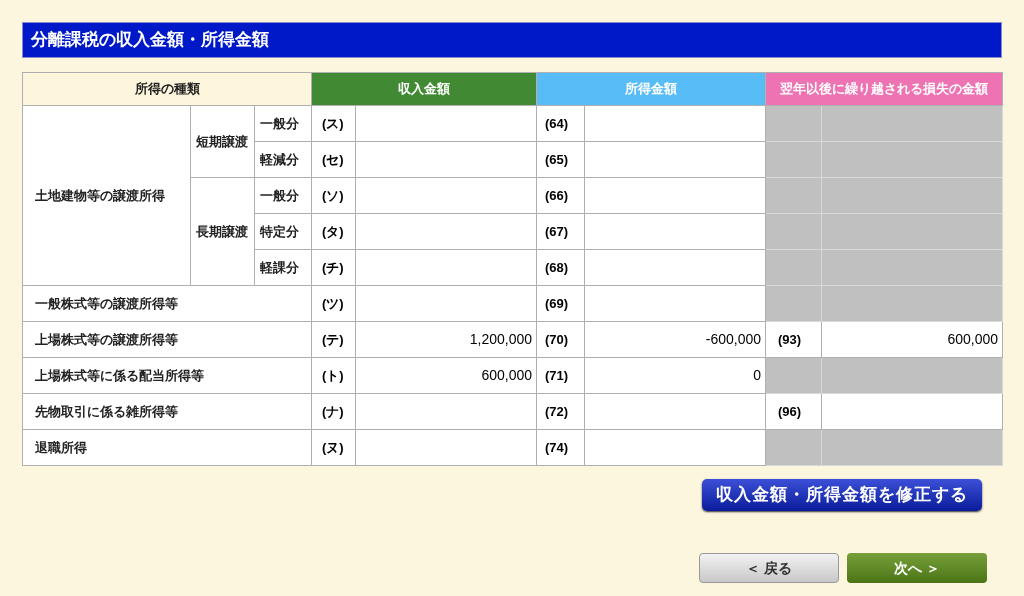  Describe the element at coordinates (333, 411) in the screenshot. I see `code-label: (ナ)` at that location.